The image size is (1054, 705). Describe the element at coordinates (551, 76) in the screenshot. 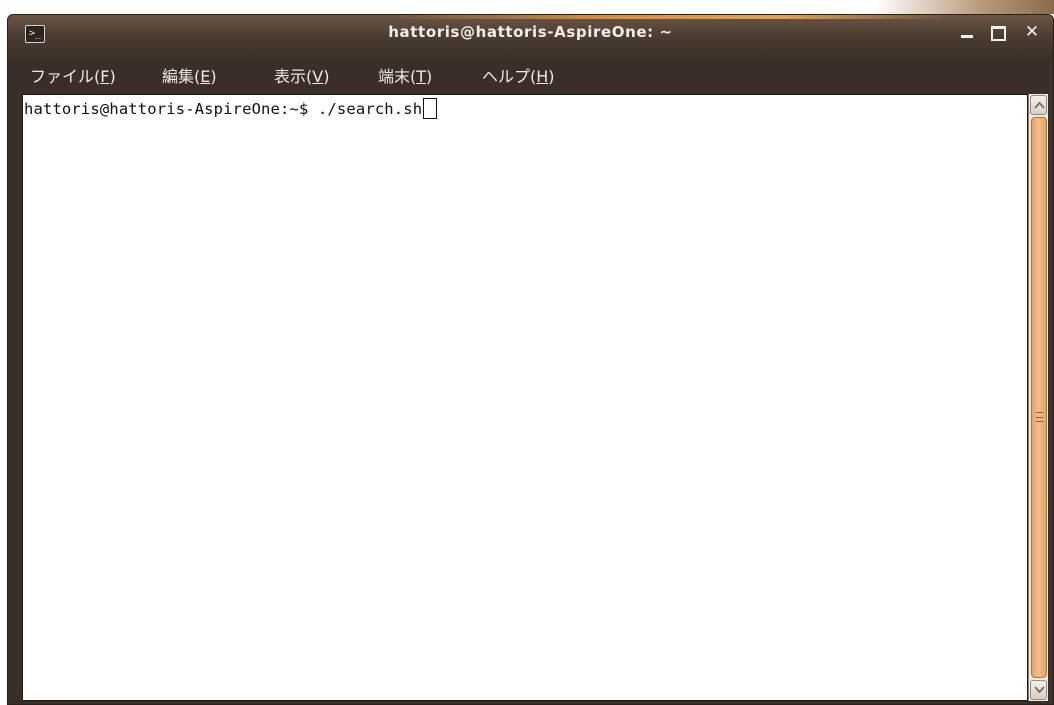

I see `menu-help-suffix: )` at that location.